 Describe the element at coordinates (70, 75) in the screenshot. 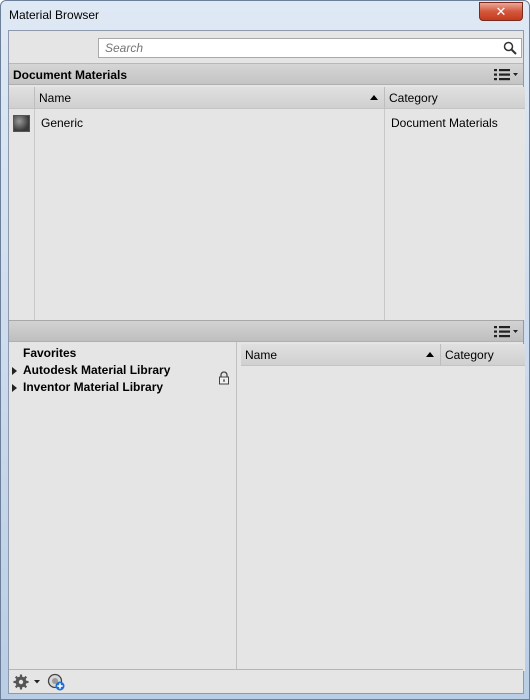

I see `document-materials-title: Document Materials` at that location.